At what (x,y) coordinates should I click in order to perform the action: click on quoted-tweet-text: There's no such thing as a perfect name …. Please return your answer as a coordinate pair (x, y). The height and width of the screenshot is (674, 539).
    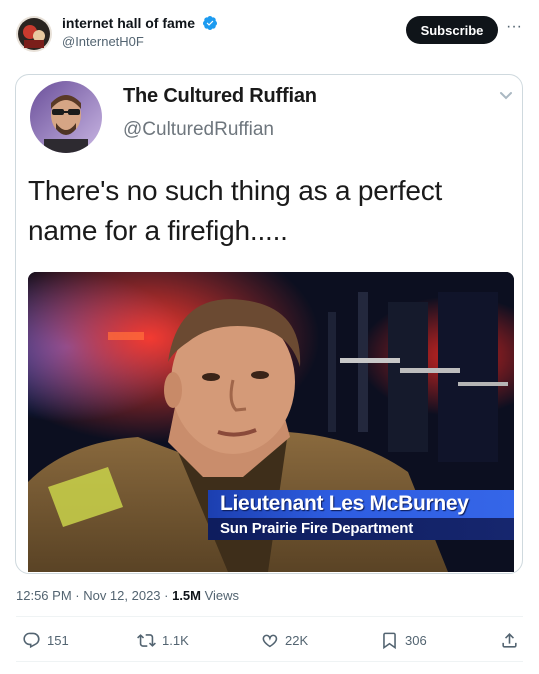
    Looking at the image, I should click on (235, 210).